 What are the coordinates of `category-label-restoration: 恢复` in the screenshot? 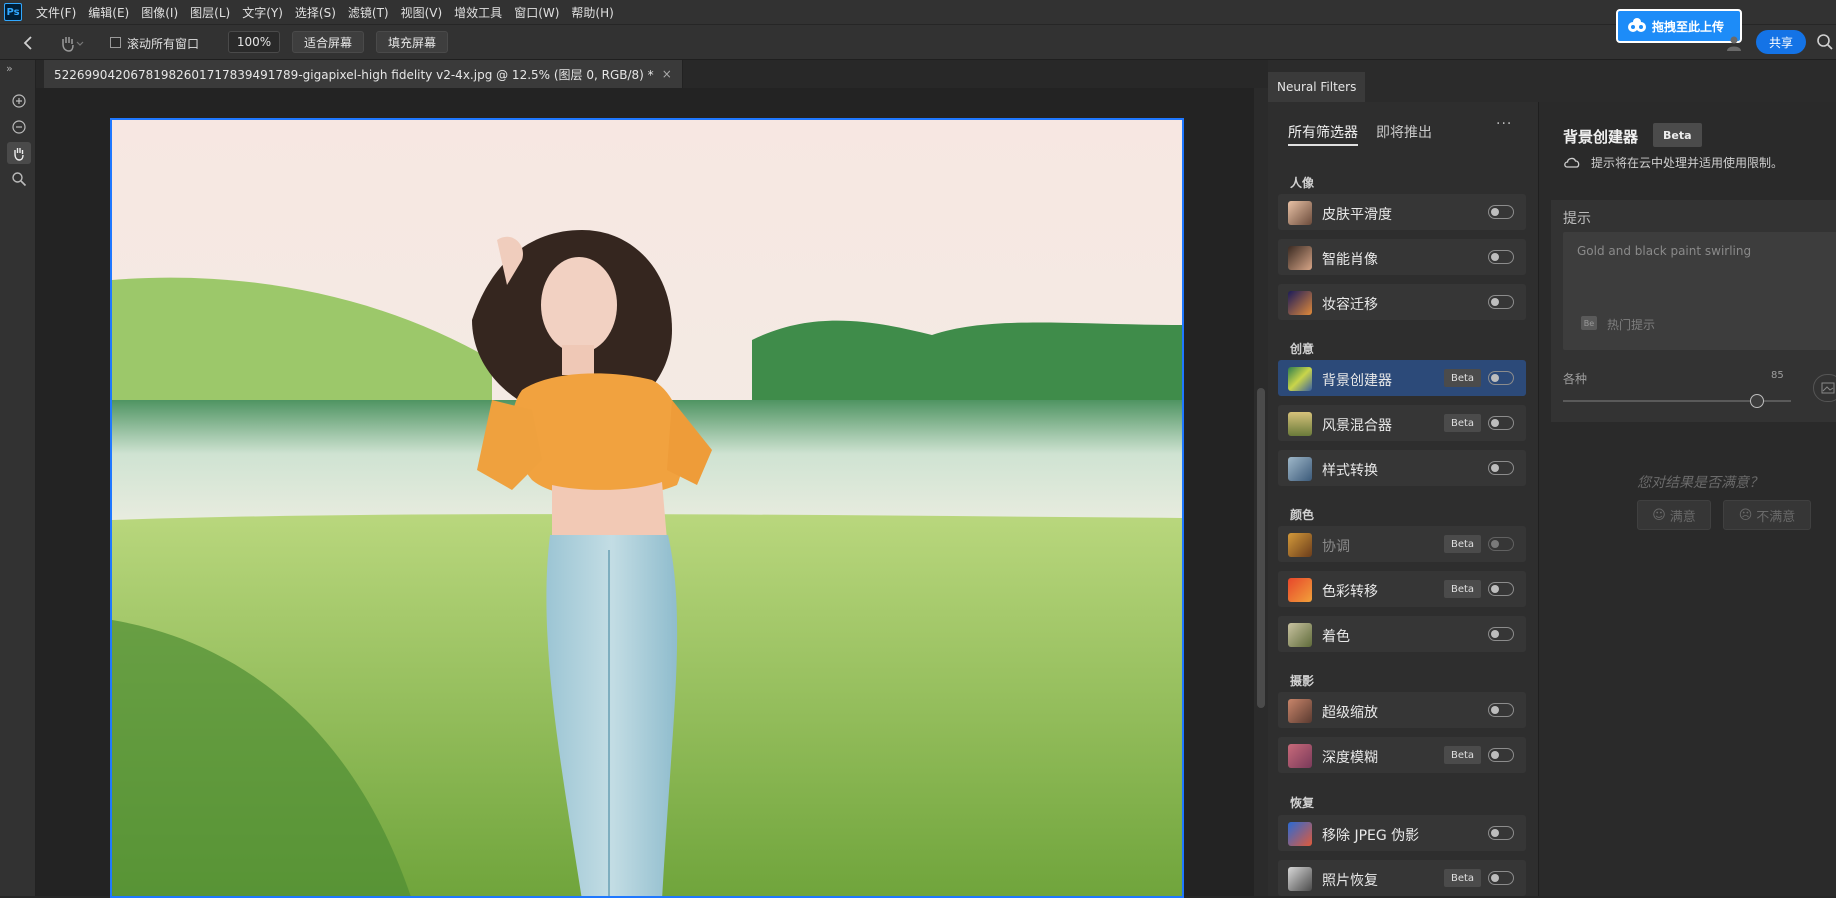 It's located at (1302, 803).